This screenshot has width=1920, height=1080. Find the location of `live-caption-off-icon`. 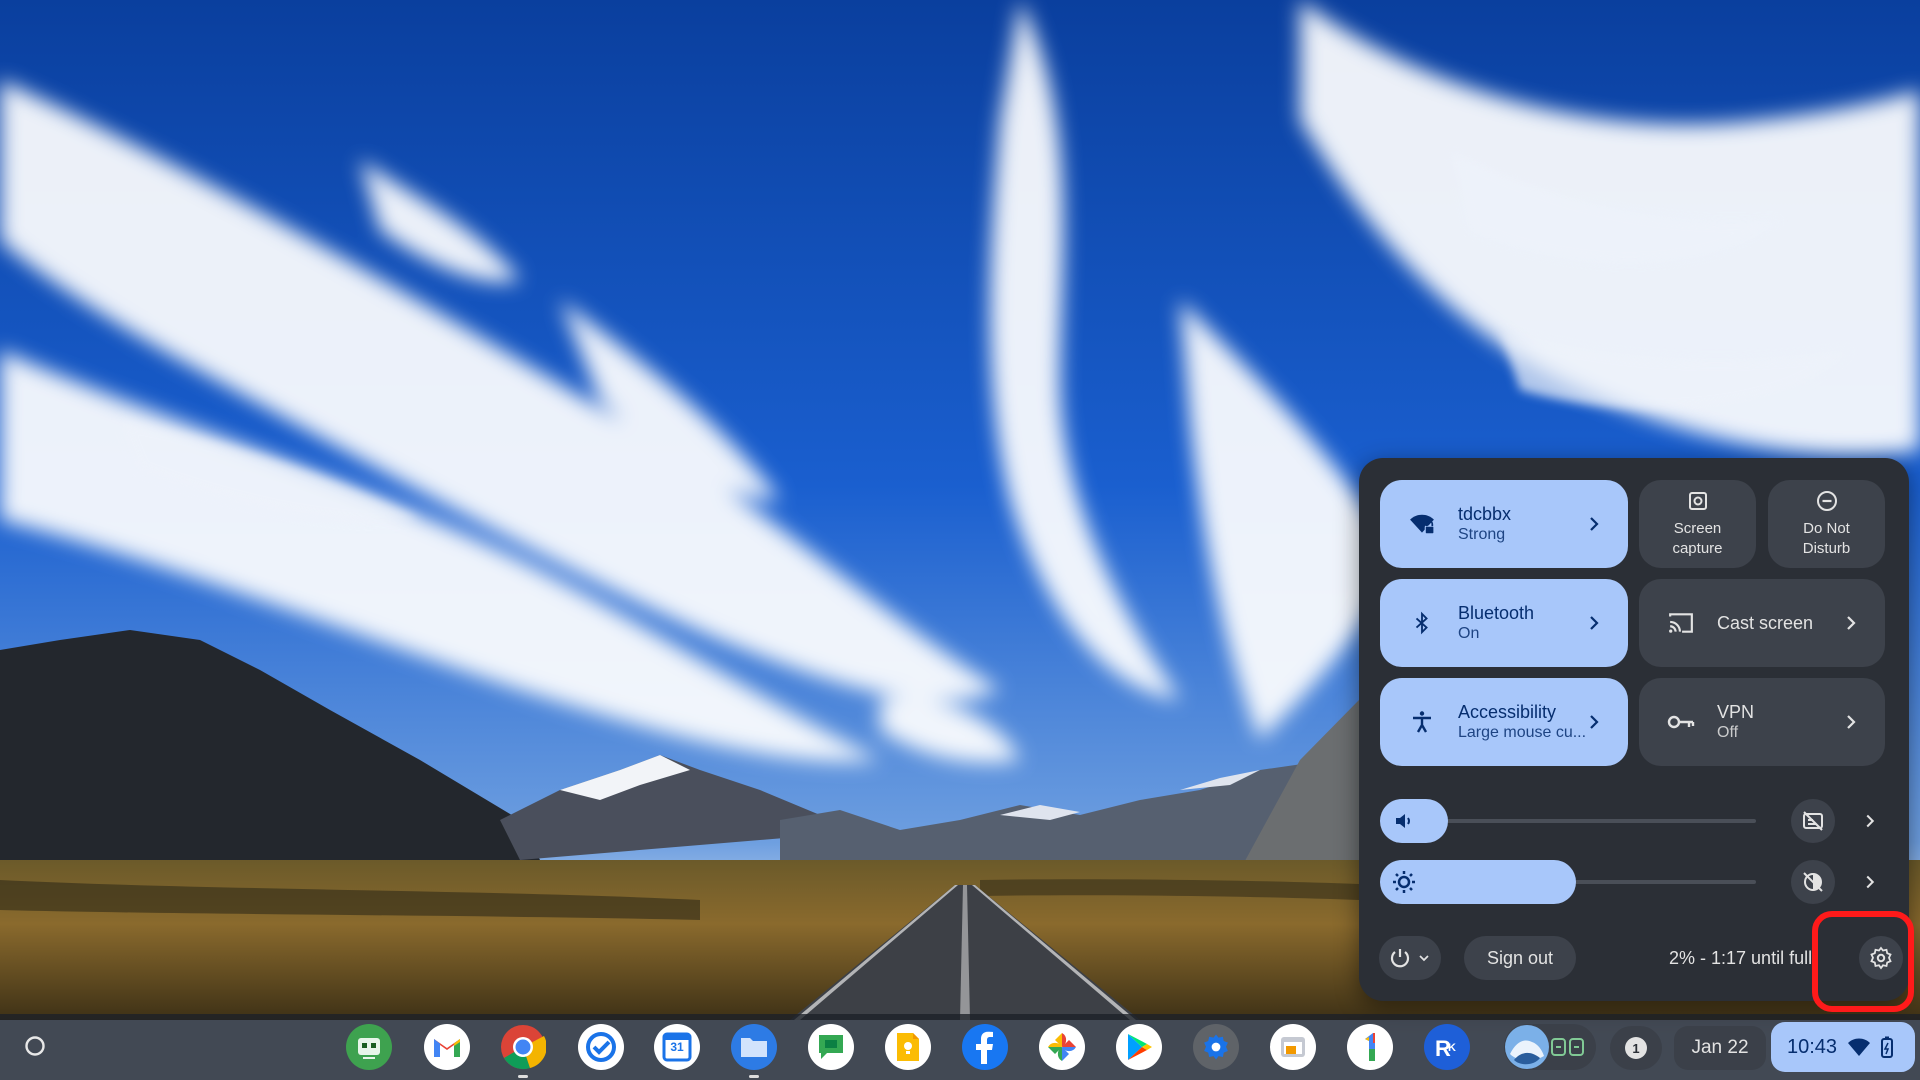

live-caption-off-icon is located at coordinates (1813, 821).